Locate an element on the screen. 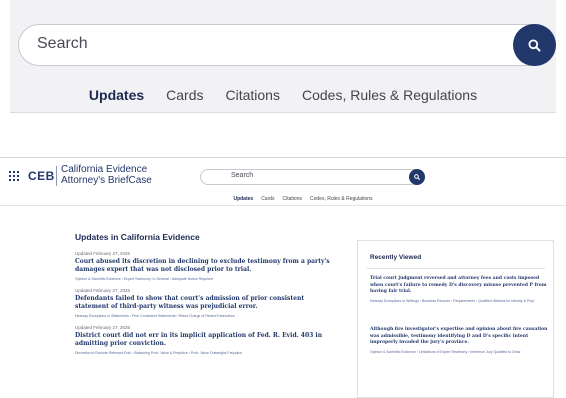 Image resolution: width=566 pixels, height=398 pixels. search-button-small is located at coordinates (417, 177).